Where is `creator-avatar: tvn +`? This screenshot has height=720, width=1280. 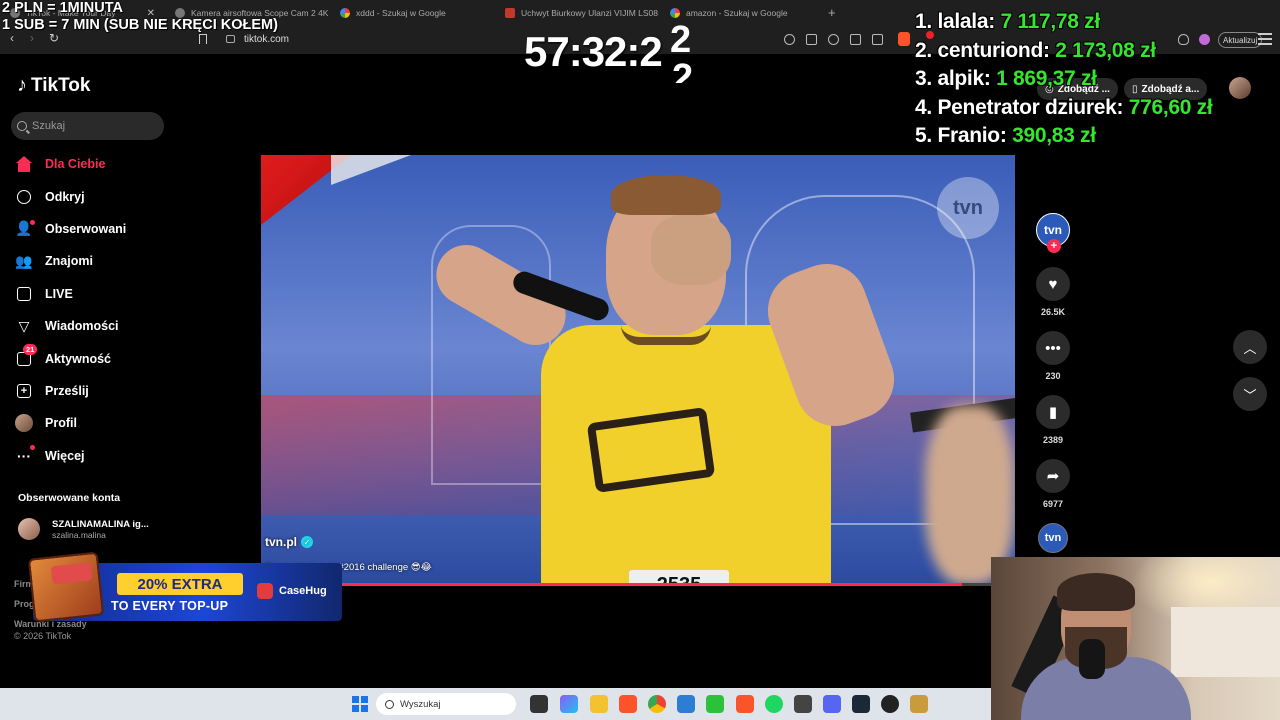 creator-avatar: tvn + is located at coordinates (1053, 233).